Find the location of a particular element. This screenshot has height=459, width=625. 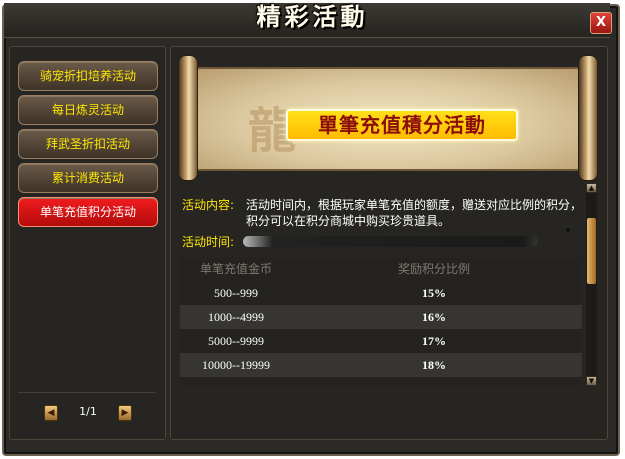

ratio-cell: 18% is located at coordinates (434, 365).